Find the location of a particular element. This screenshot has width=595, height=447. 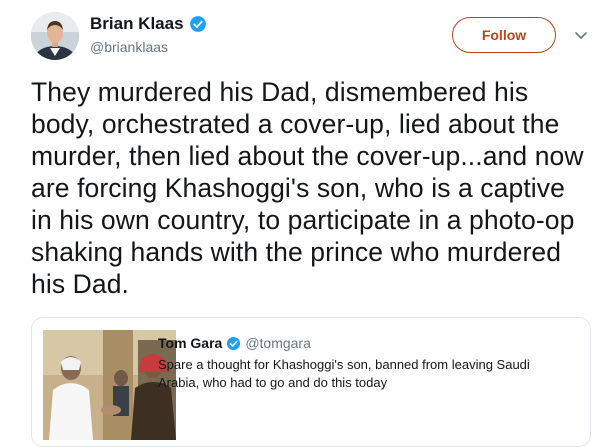

author-avatar-image is located at coordinates (55, 36).